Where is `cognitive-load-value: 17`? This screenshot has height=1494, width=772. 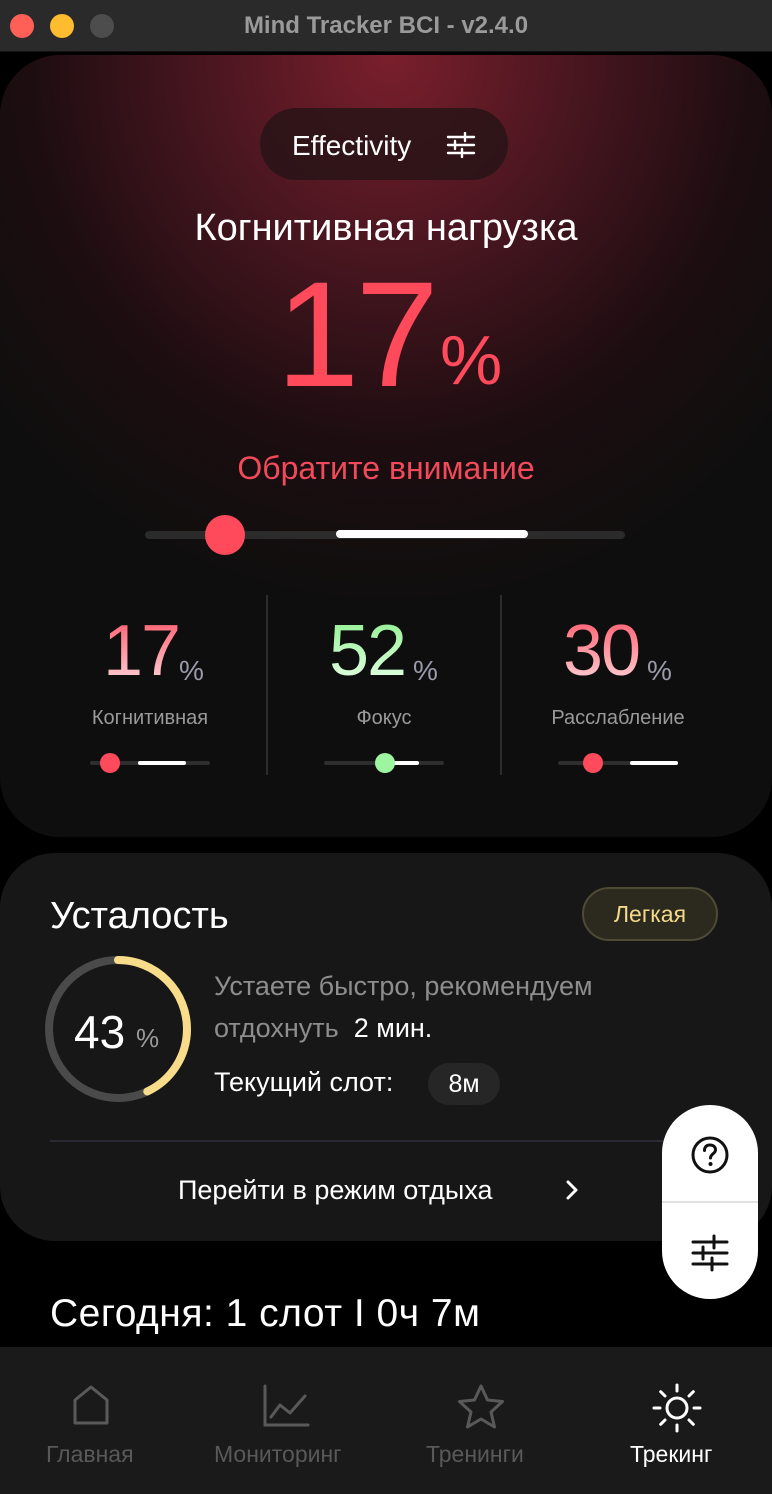
cognitive-load-value: 17 is located at coordinates (357, 334).